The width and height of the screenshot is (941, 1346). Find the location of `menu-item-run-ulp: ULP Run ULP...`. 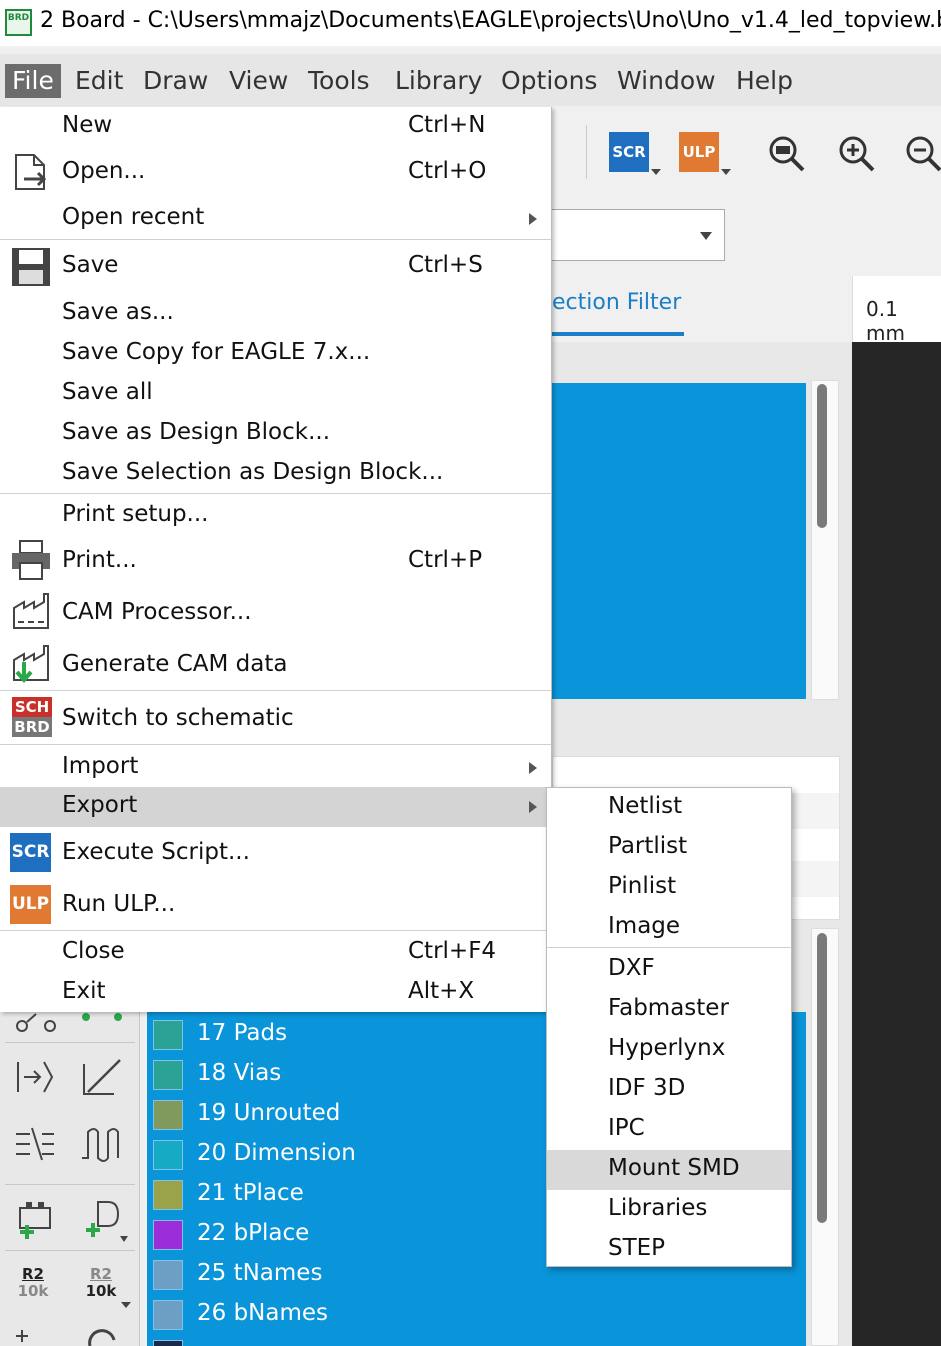

menu-item-run-ulp: ULP Run ULP... is located at coordinates (275, 905).